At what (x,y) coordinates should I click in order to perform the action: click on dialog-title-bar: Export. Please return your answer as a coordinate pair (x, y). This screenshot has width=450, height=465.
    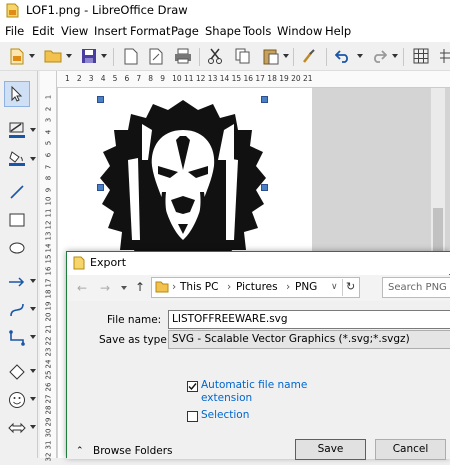
    Looking at the image, I should click on (258, 263).